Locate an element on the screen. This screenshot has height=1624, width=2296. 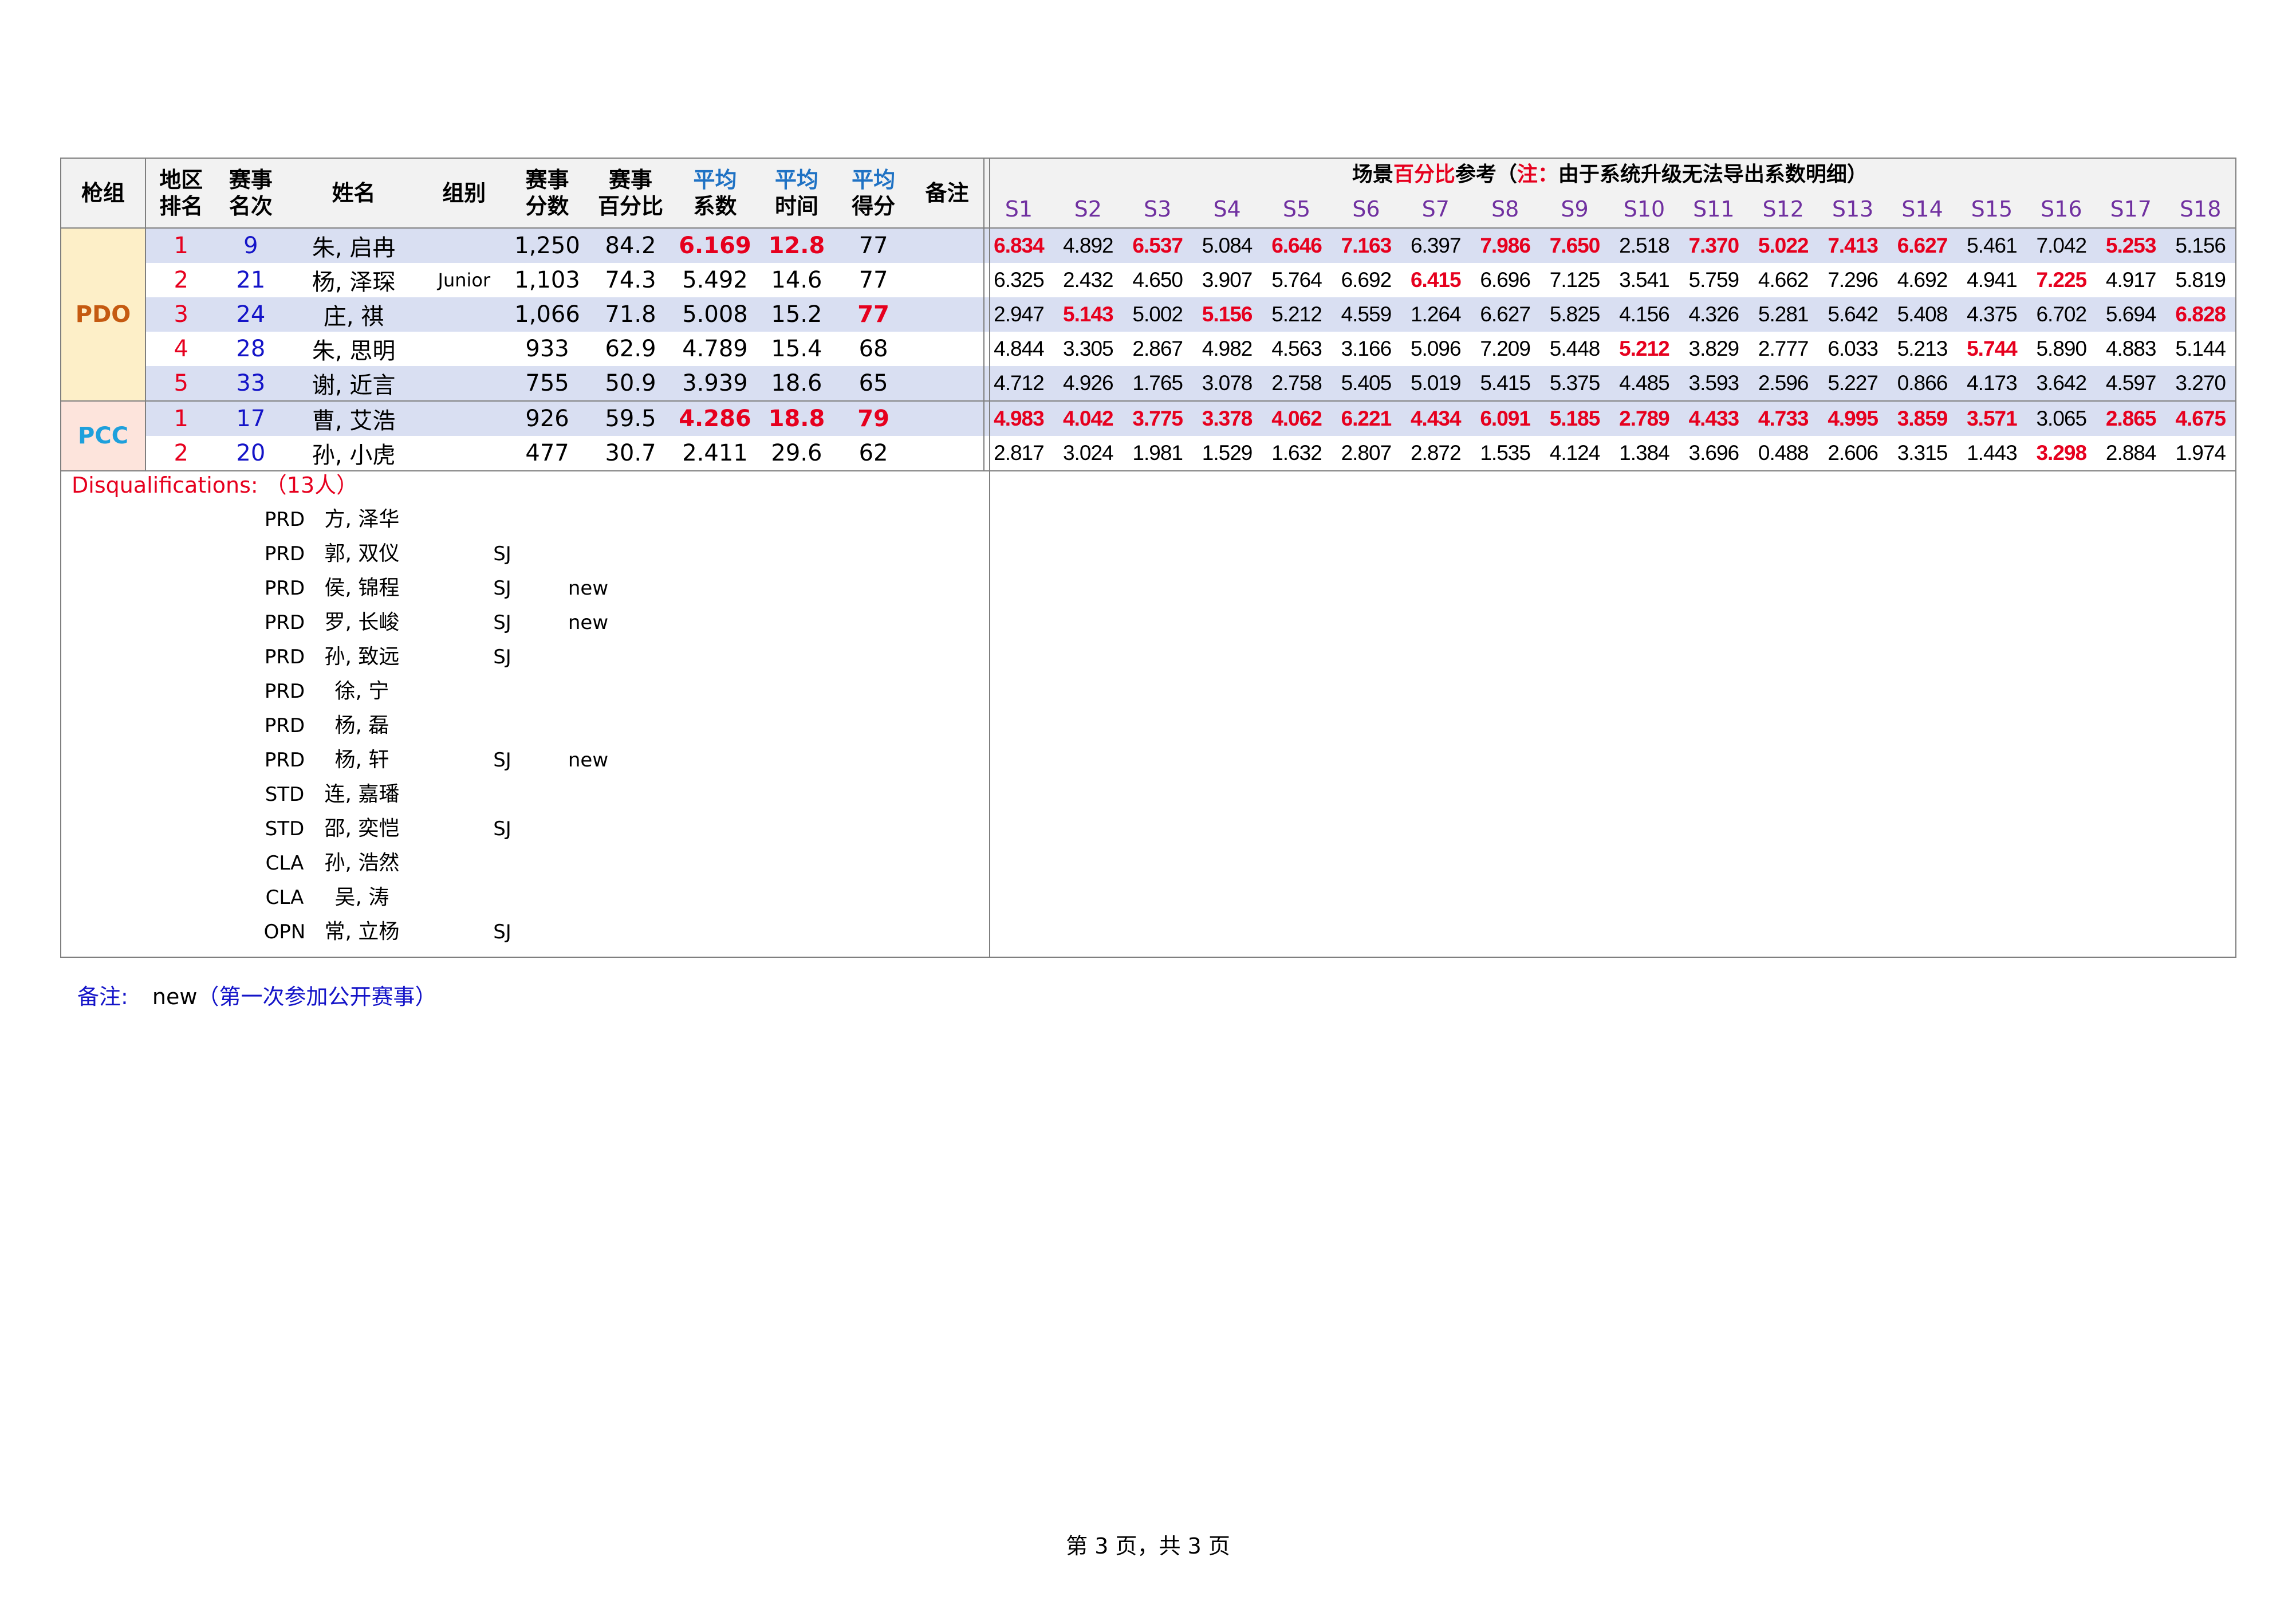
avg-points: 79 is located at coordinates (873, 418).